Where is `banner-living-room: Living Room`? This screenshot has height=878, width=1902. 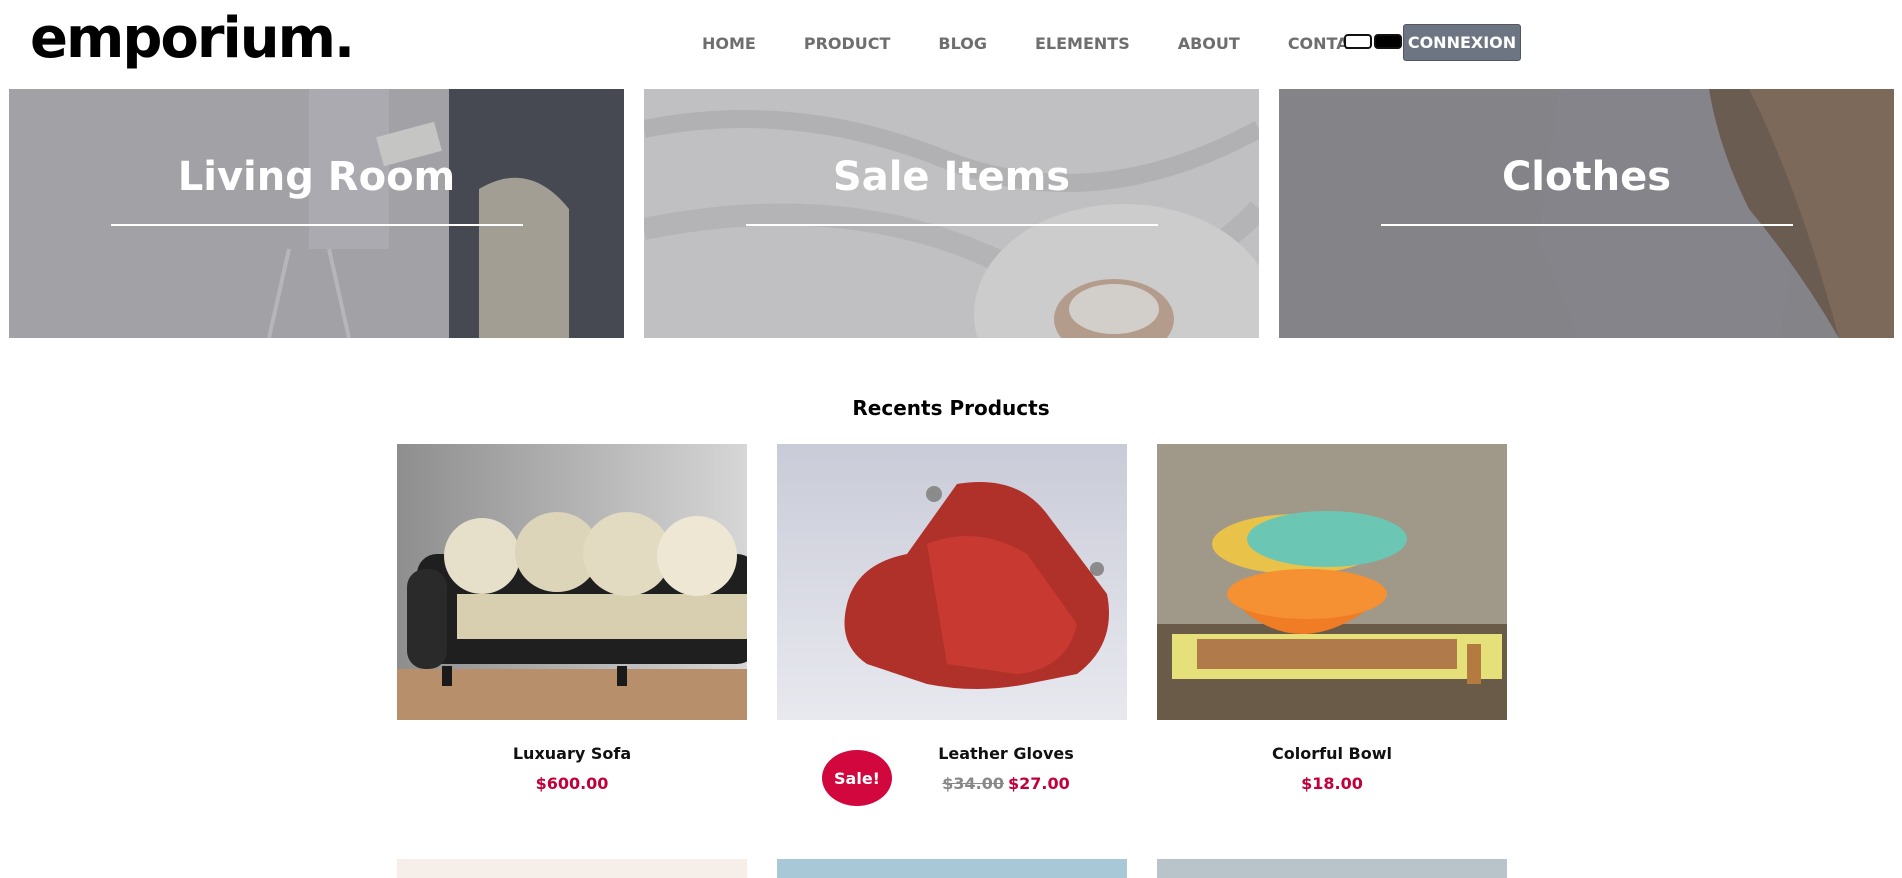
banner-living-room: Living Room is located at coordinates (316, 213).